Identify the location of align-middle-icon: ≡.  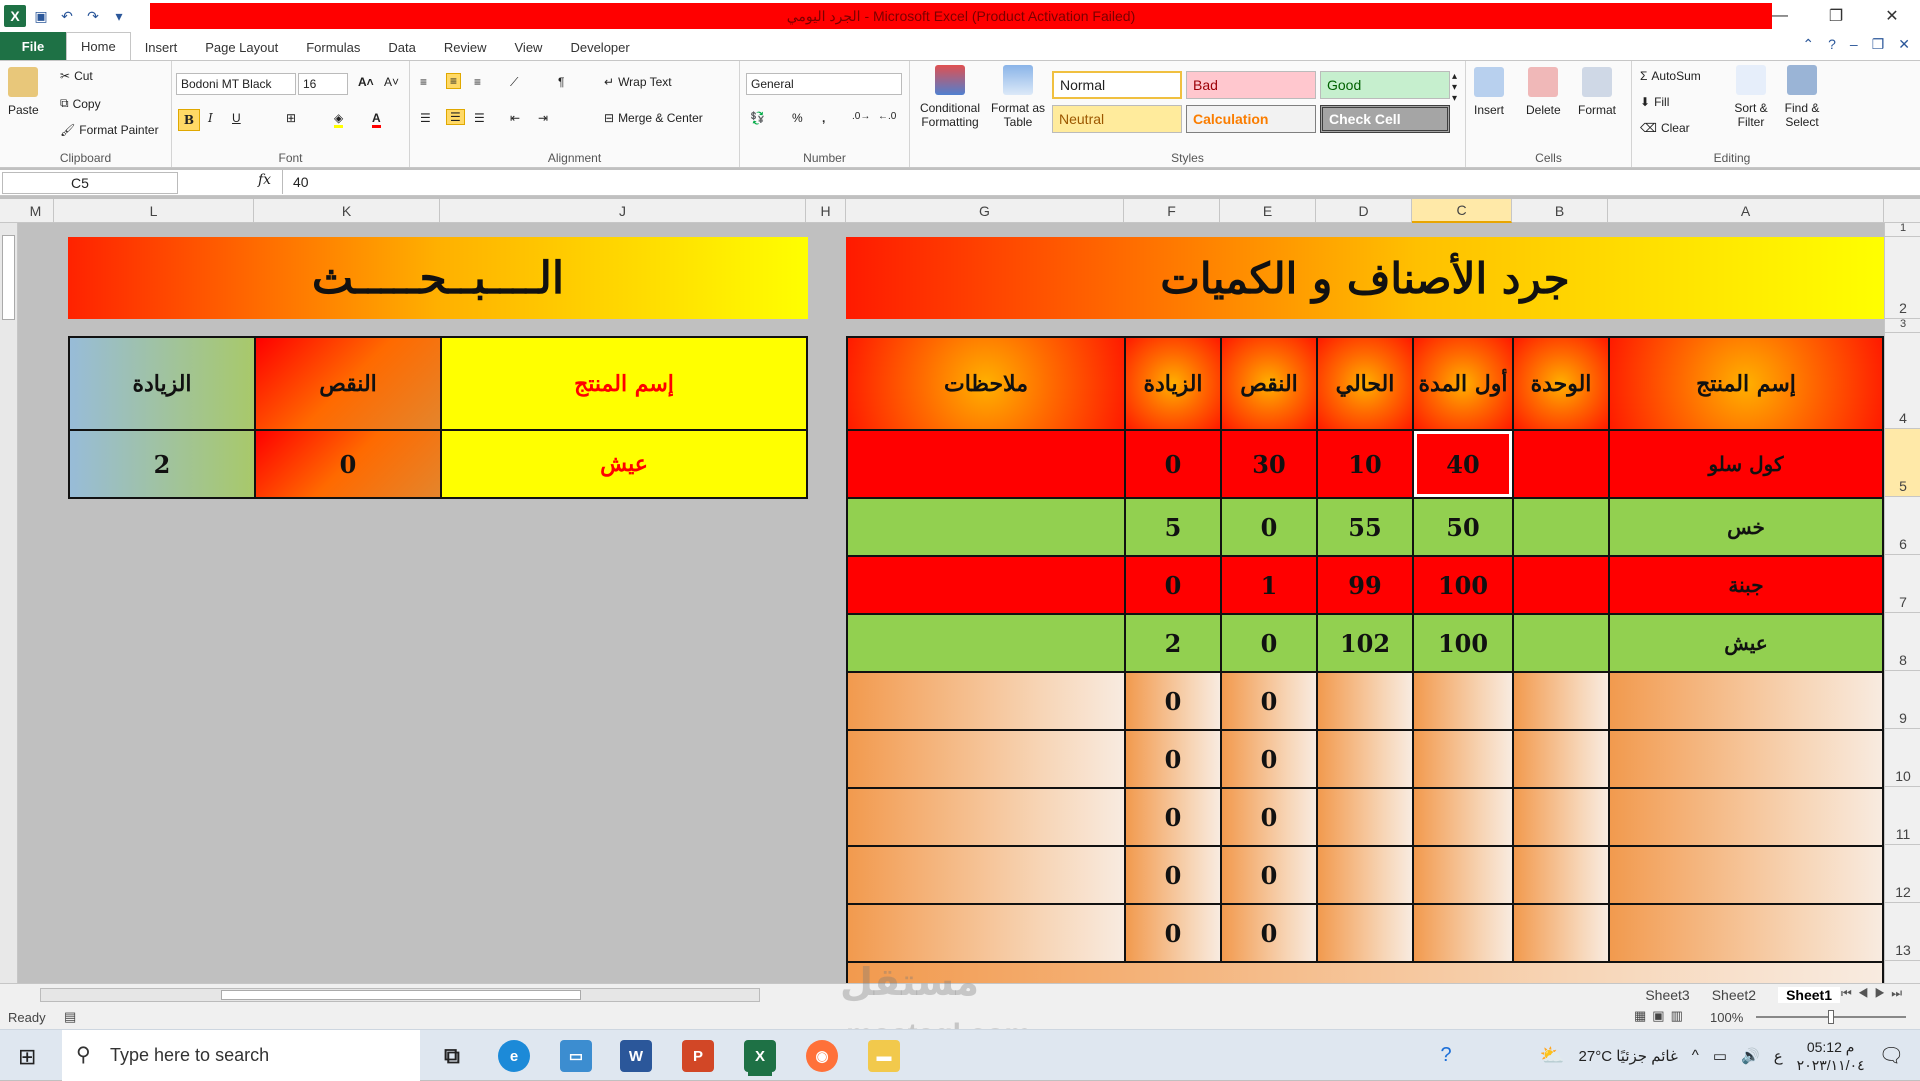
(454, 81).